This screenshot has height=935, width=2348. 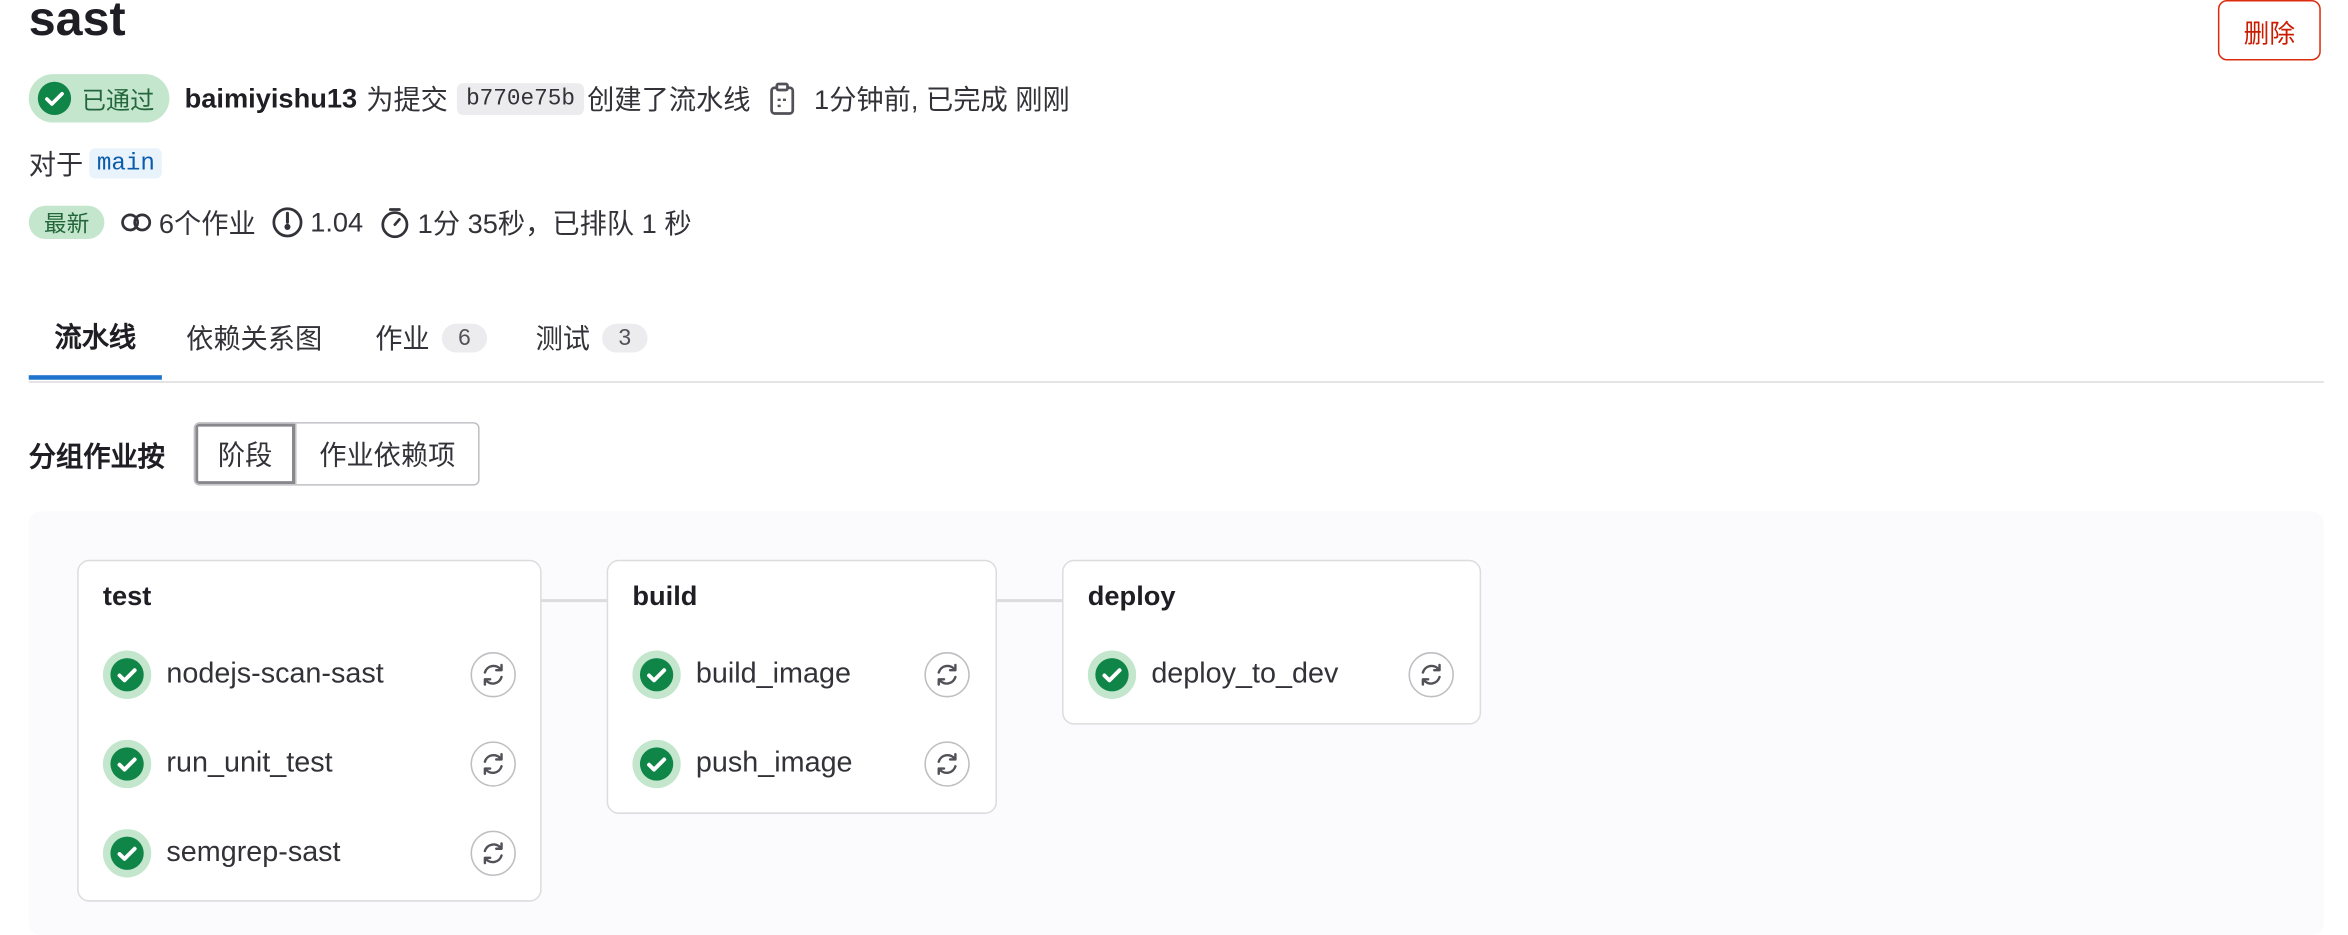 I want to click on delete-button: 删除, so click(x=2269, y=30).